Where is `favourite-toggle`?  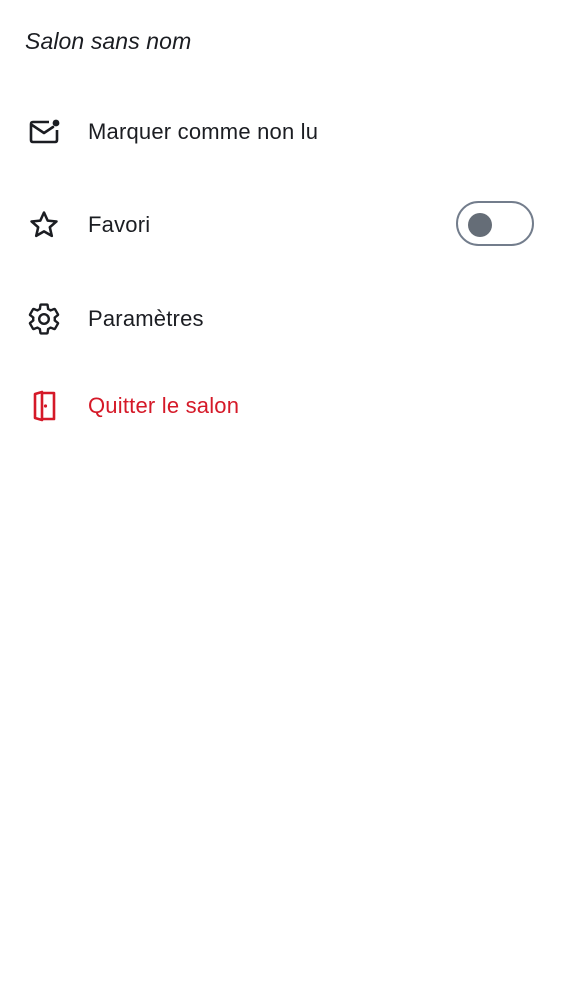
favourite-toggle is located at coordinates (495, 223).